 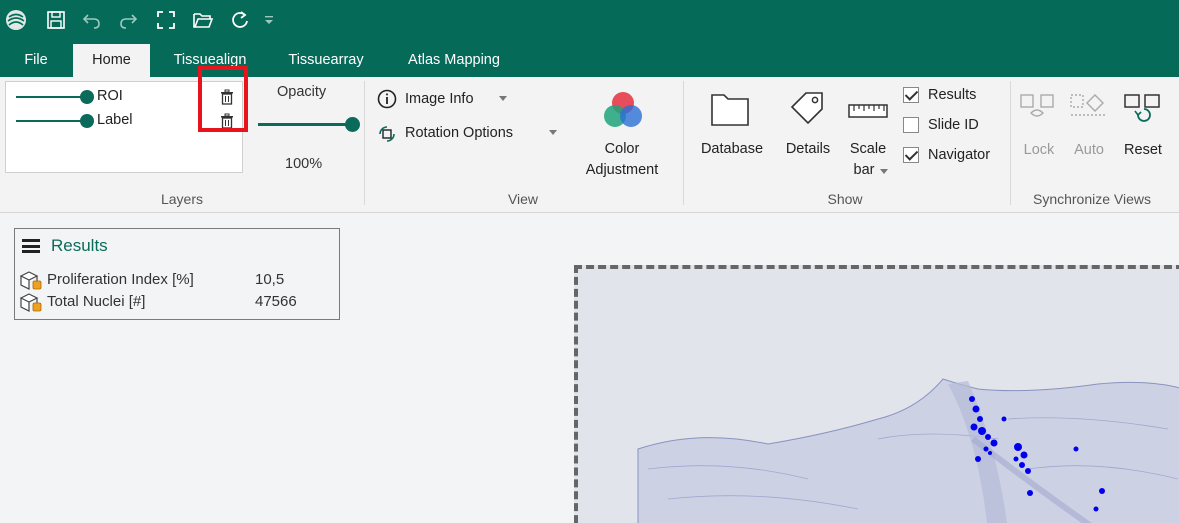 I want to click on navigator-checkbox, so click(x=911, y=155).